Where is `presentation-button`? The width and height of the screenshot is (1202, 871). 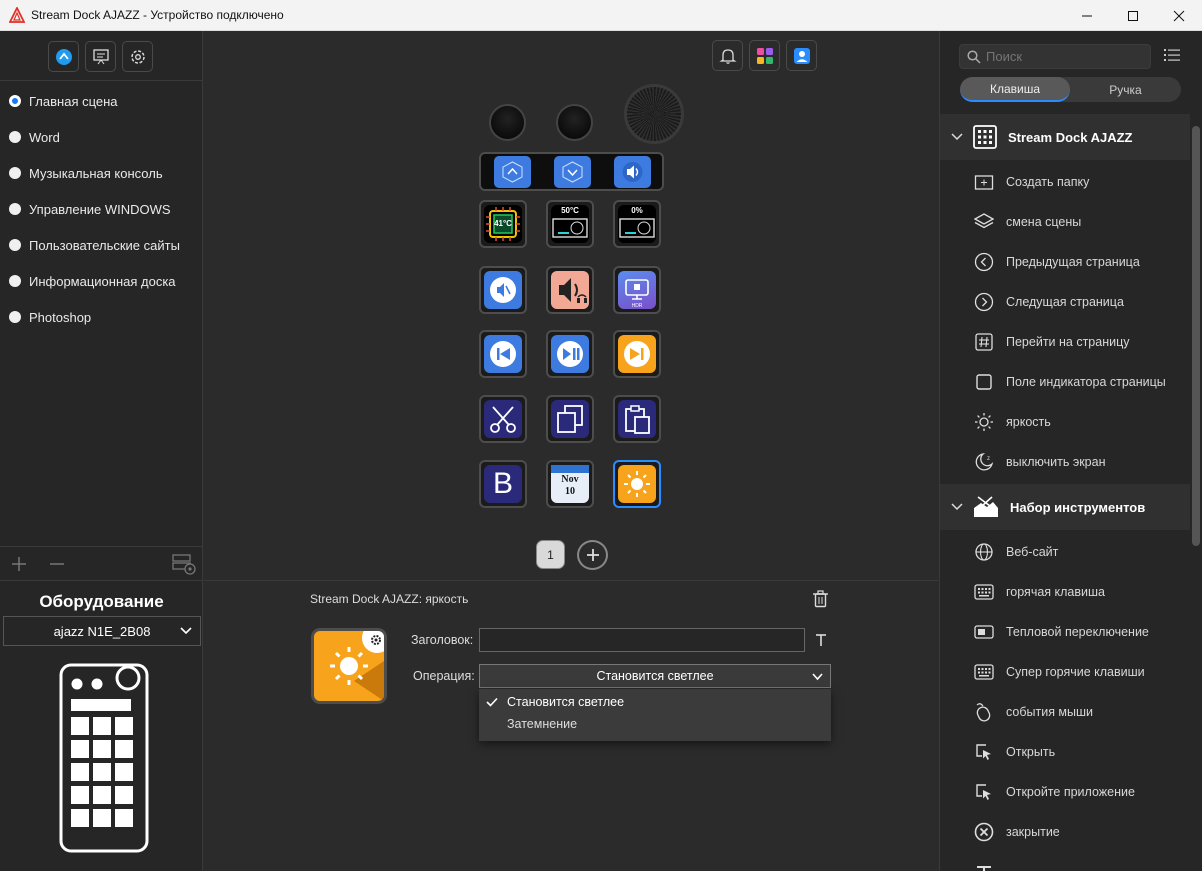 presentation-button is located at coordinates (100, 56).